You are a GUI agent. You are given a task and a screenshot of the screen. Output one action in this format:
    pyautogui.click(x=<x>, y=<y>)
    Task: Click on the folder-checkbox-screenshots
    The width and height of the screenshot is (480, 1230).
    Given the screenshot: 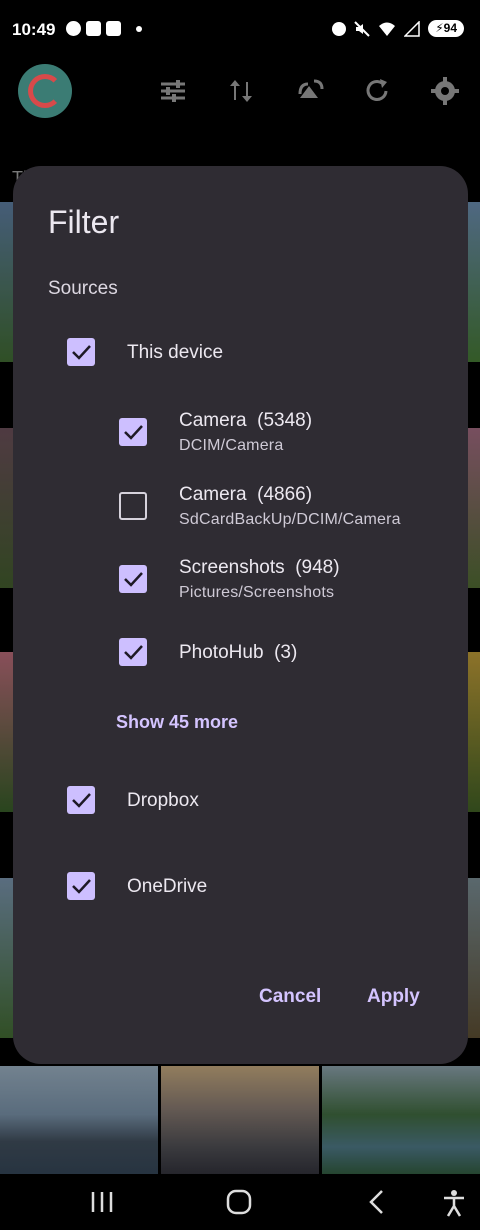 What is the action you would take?
    pyautogui.click(x=133, y=579)
    